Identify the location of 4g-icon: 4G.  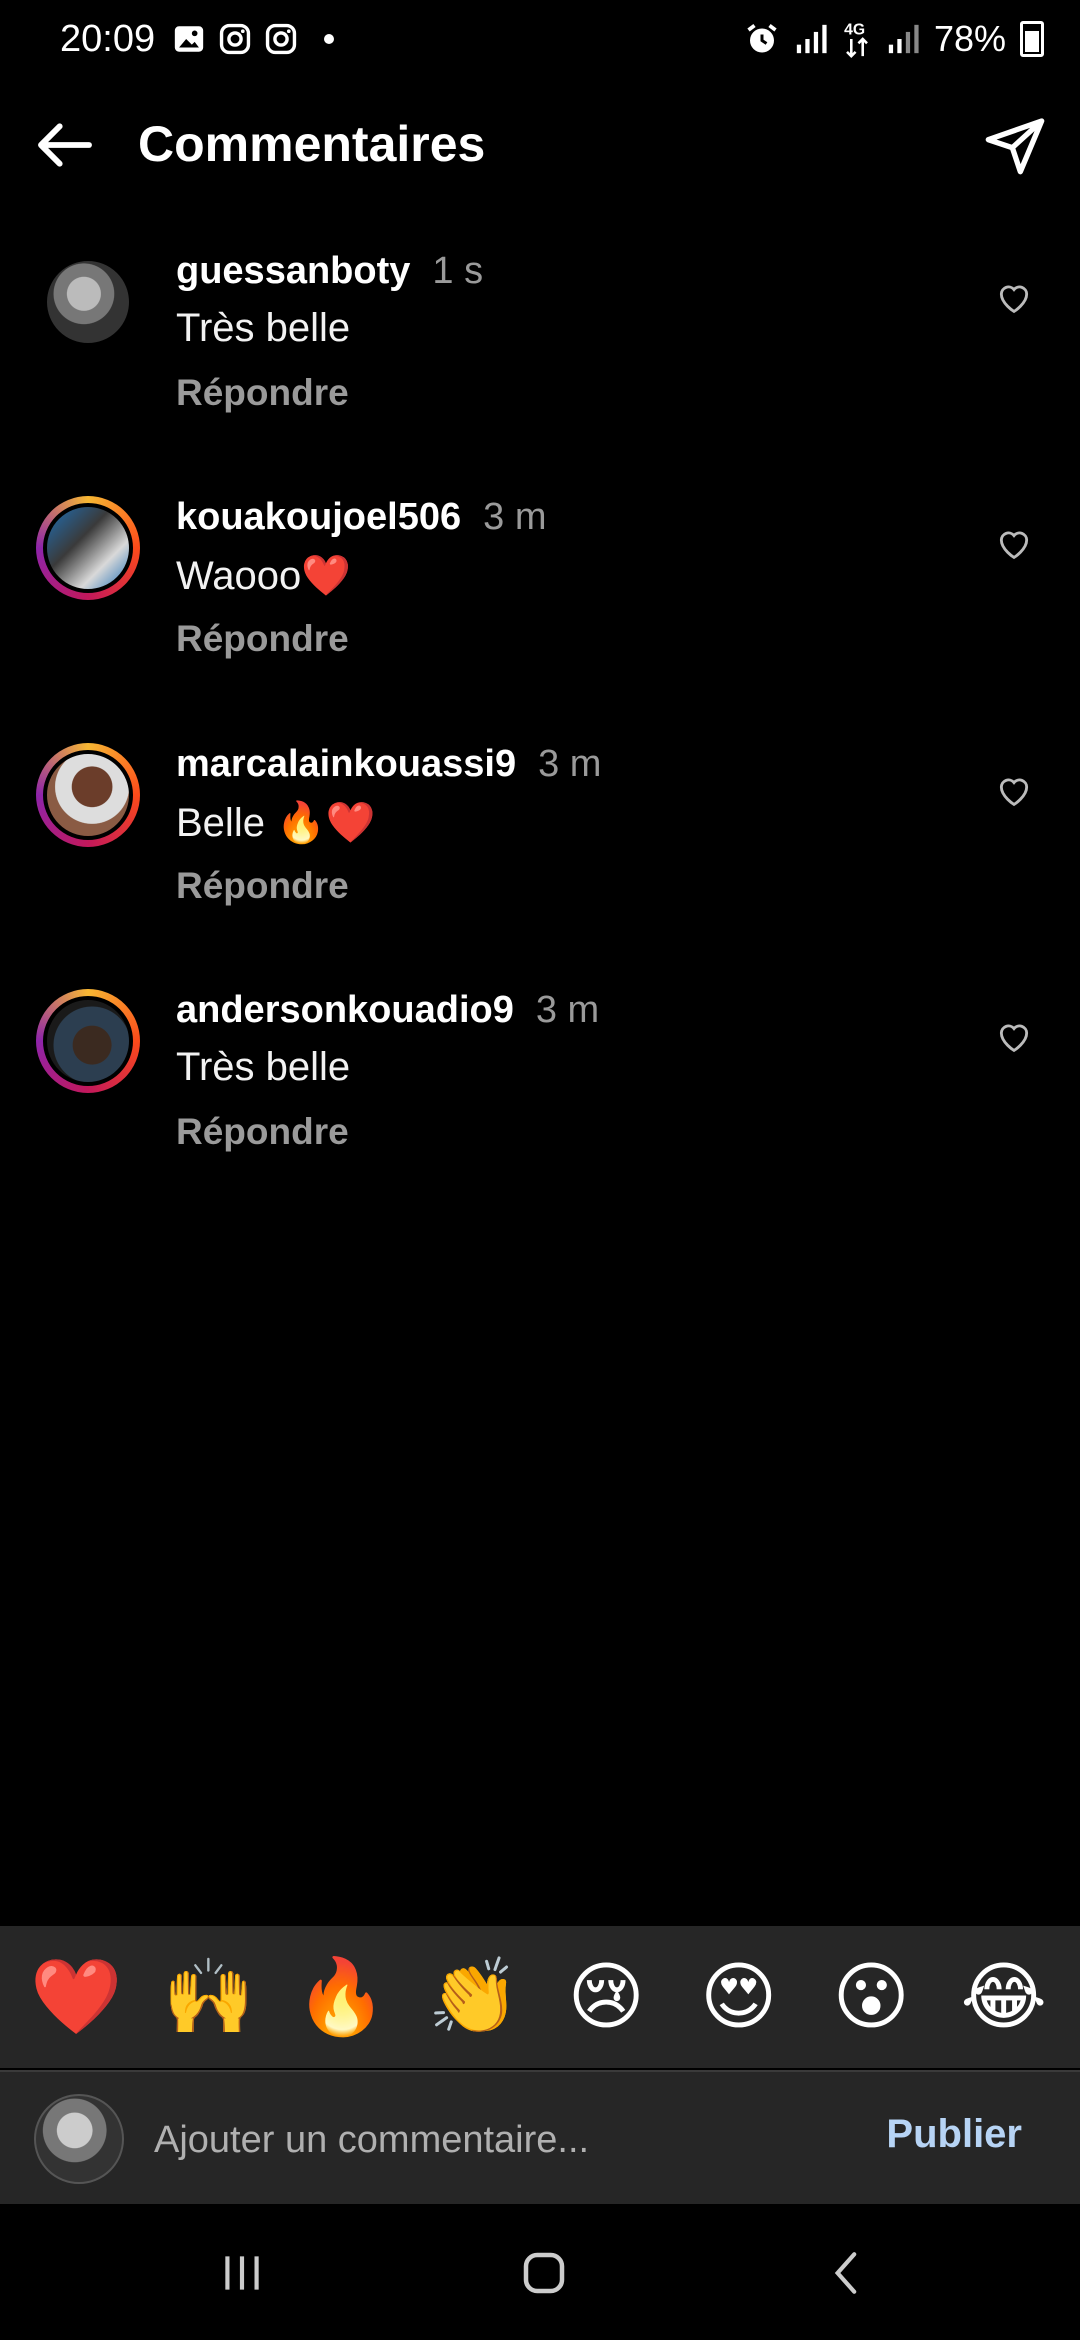
(856, 40).